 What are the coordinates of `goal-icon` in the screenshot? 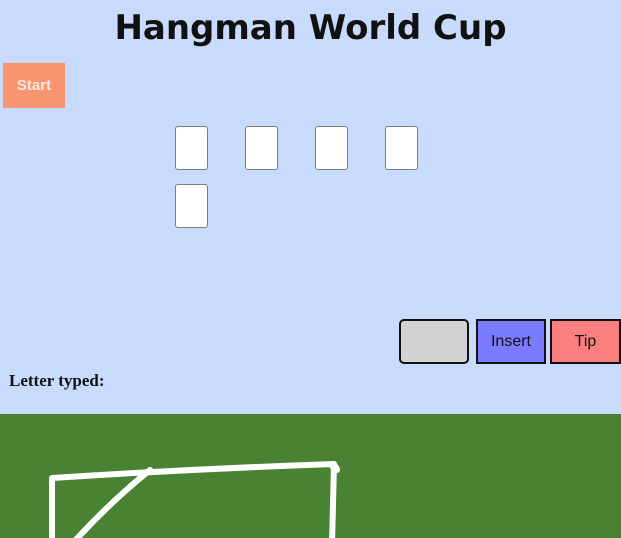 It's located at (194, 499).